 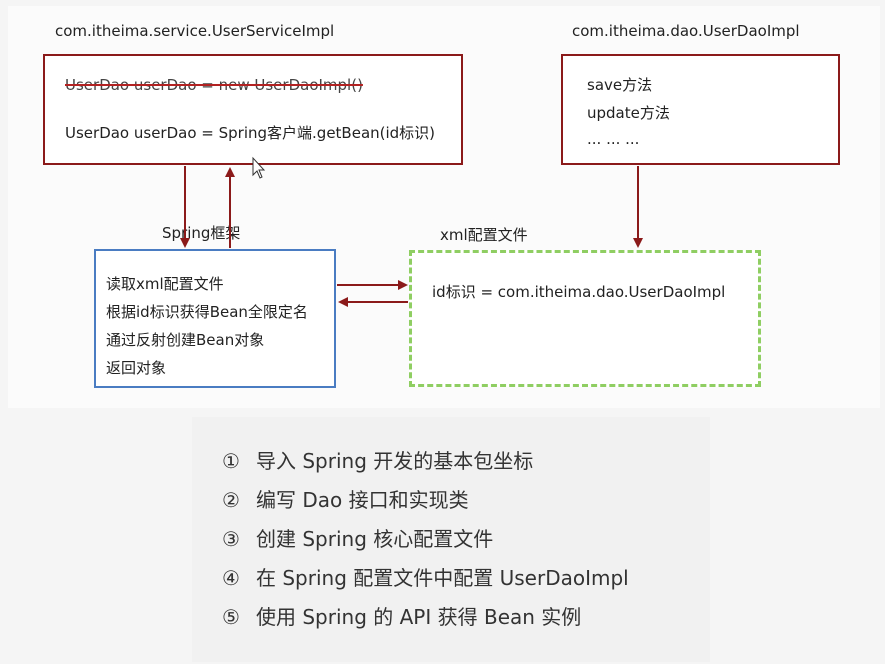 I want to click on step-text: 使用 Spring 的 API 获得 Bean 实例, so click(x=419, y=617).